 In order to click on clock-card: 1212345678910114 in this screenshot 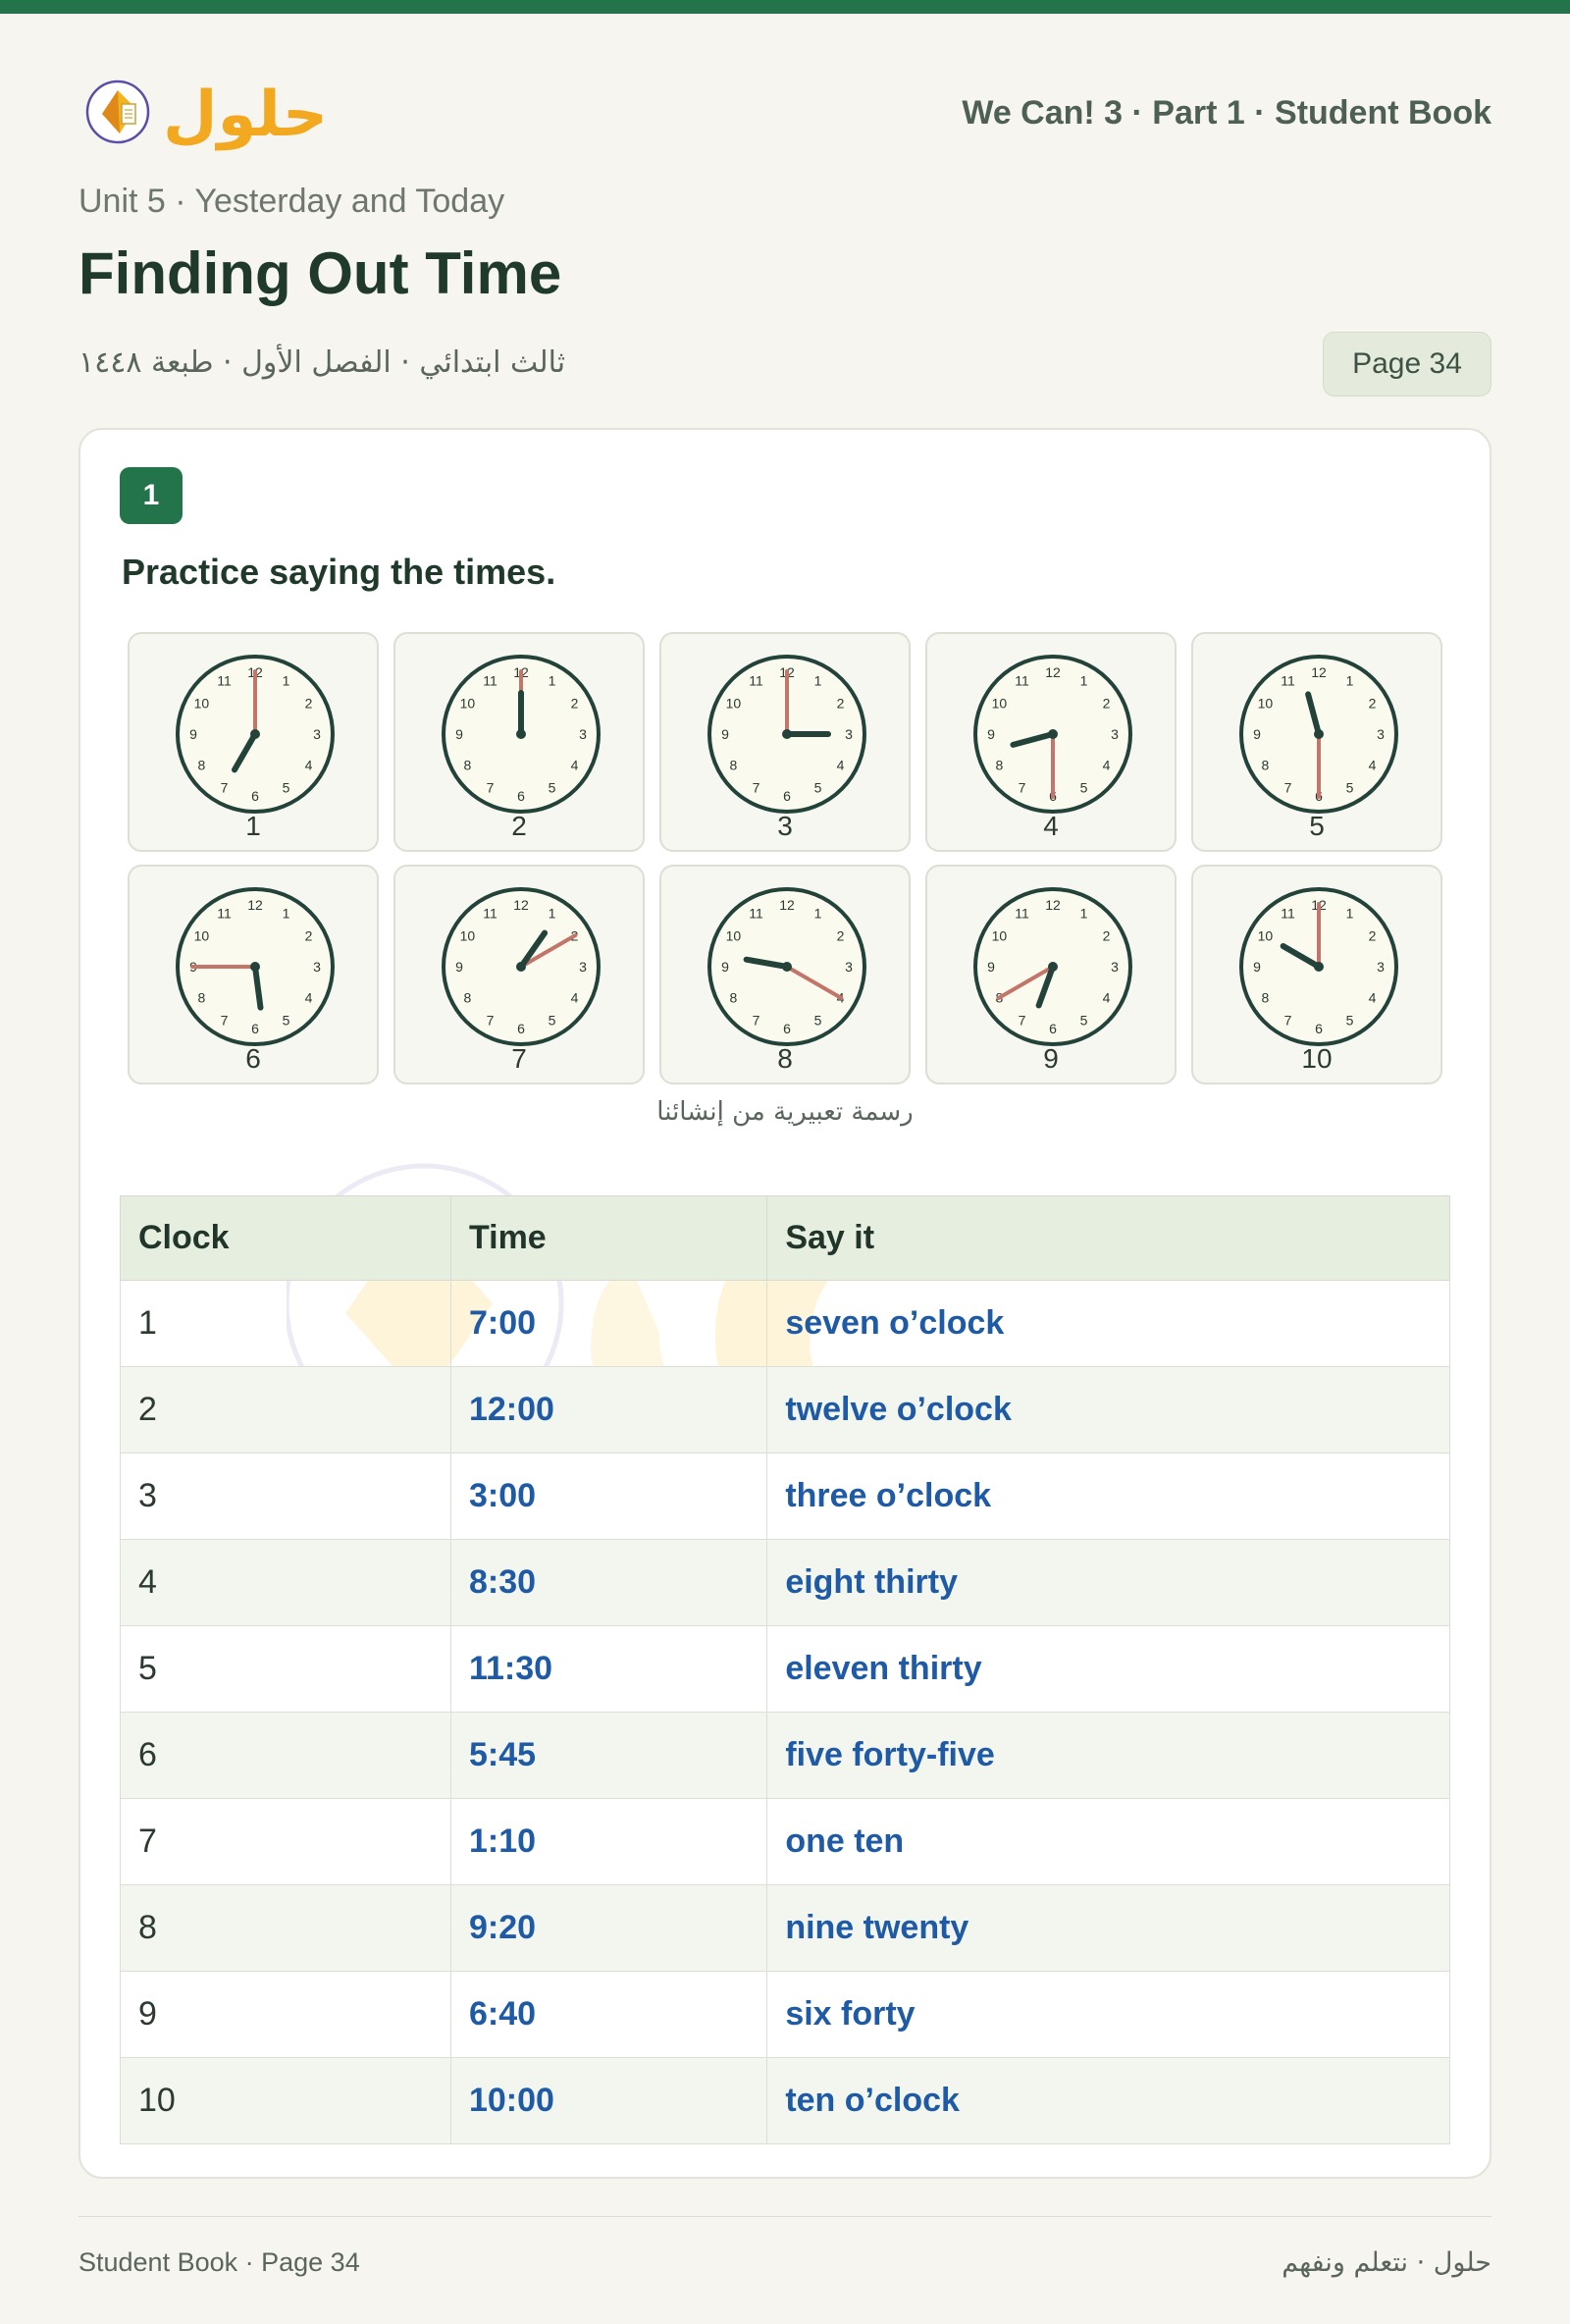, I will do `click(1051, 742)`.